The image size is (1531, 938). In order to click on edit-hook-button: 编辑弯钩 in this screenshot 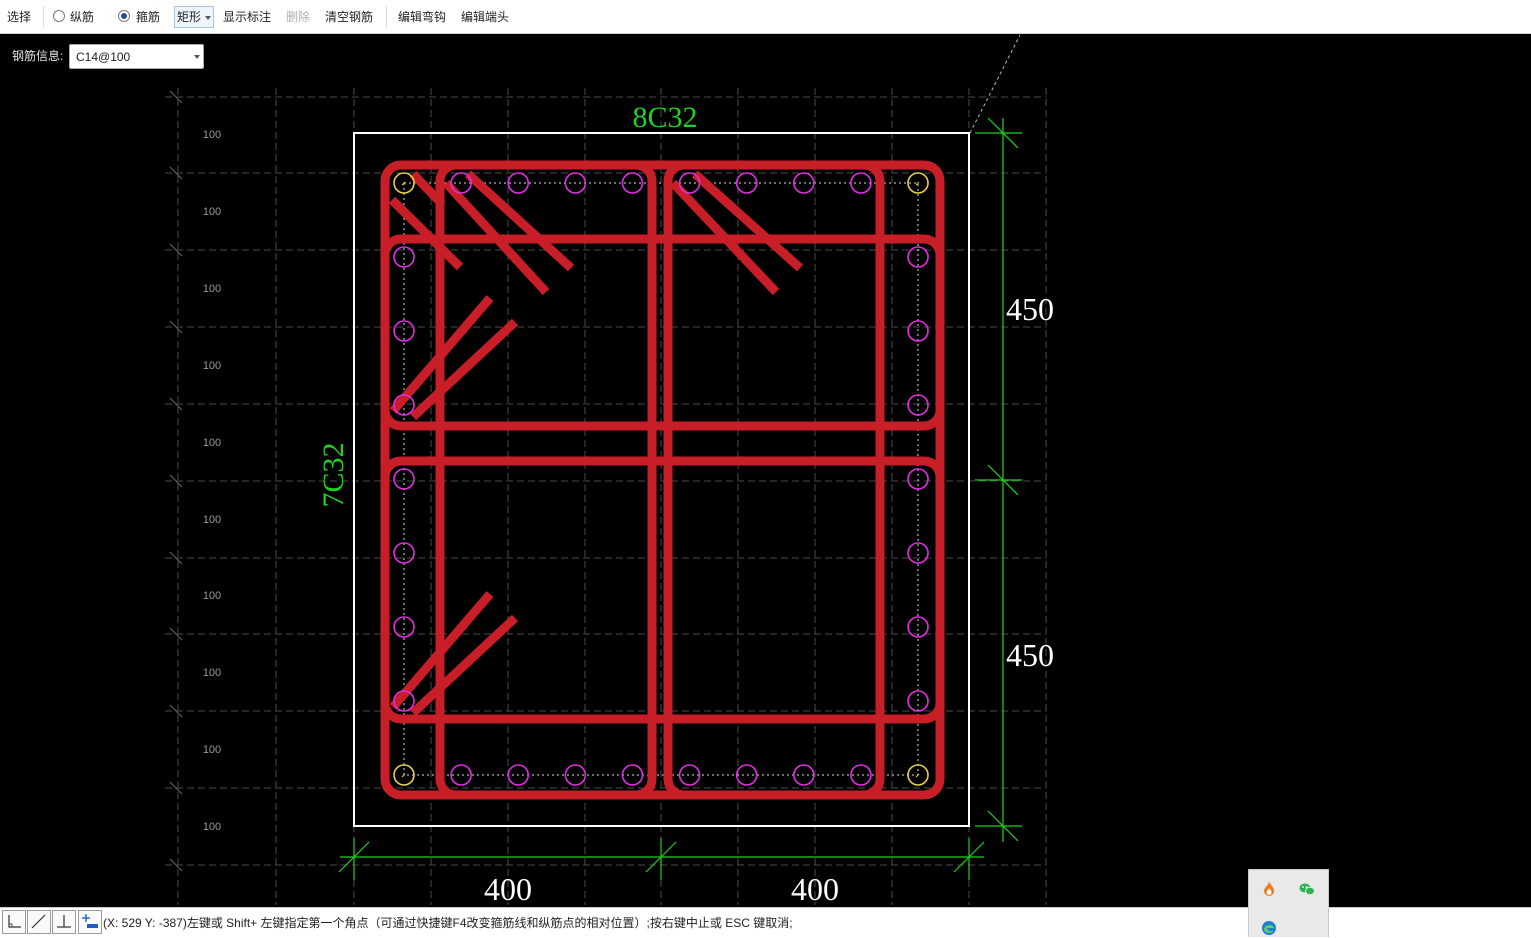, I will do `click(422, 17)`.